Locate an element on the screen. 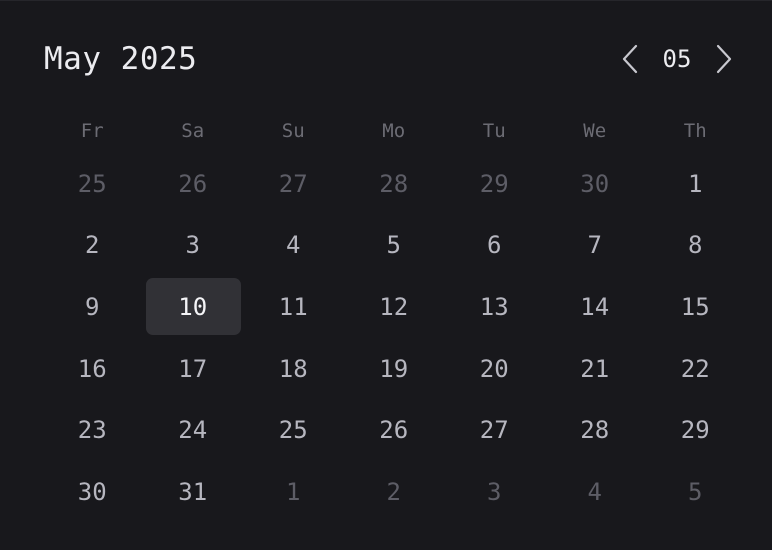 Image resolution: width=772 pixels, height=550 pixels. day-cell: 27 is located at coordinates (494, 430).